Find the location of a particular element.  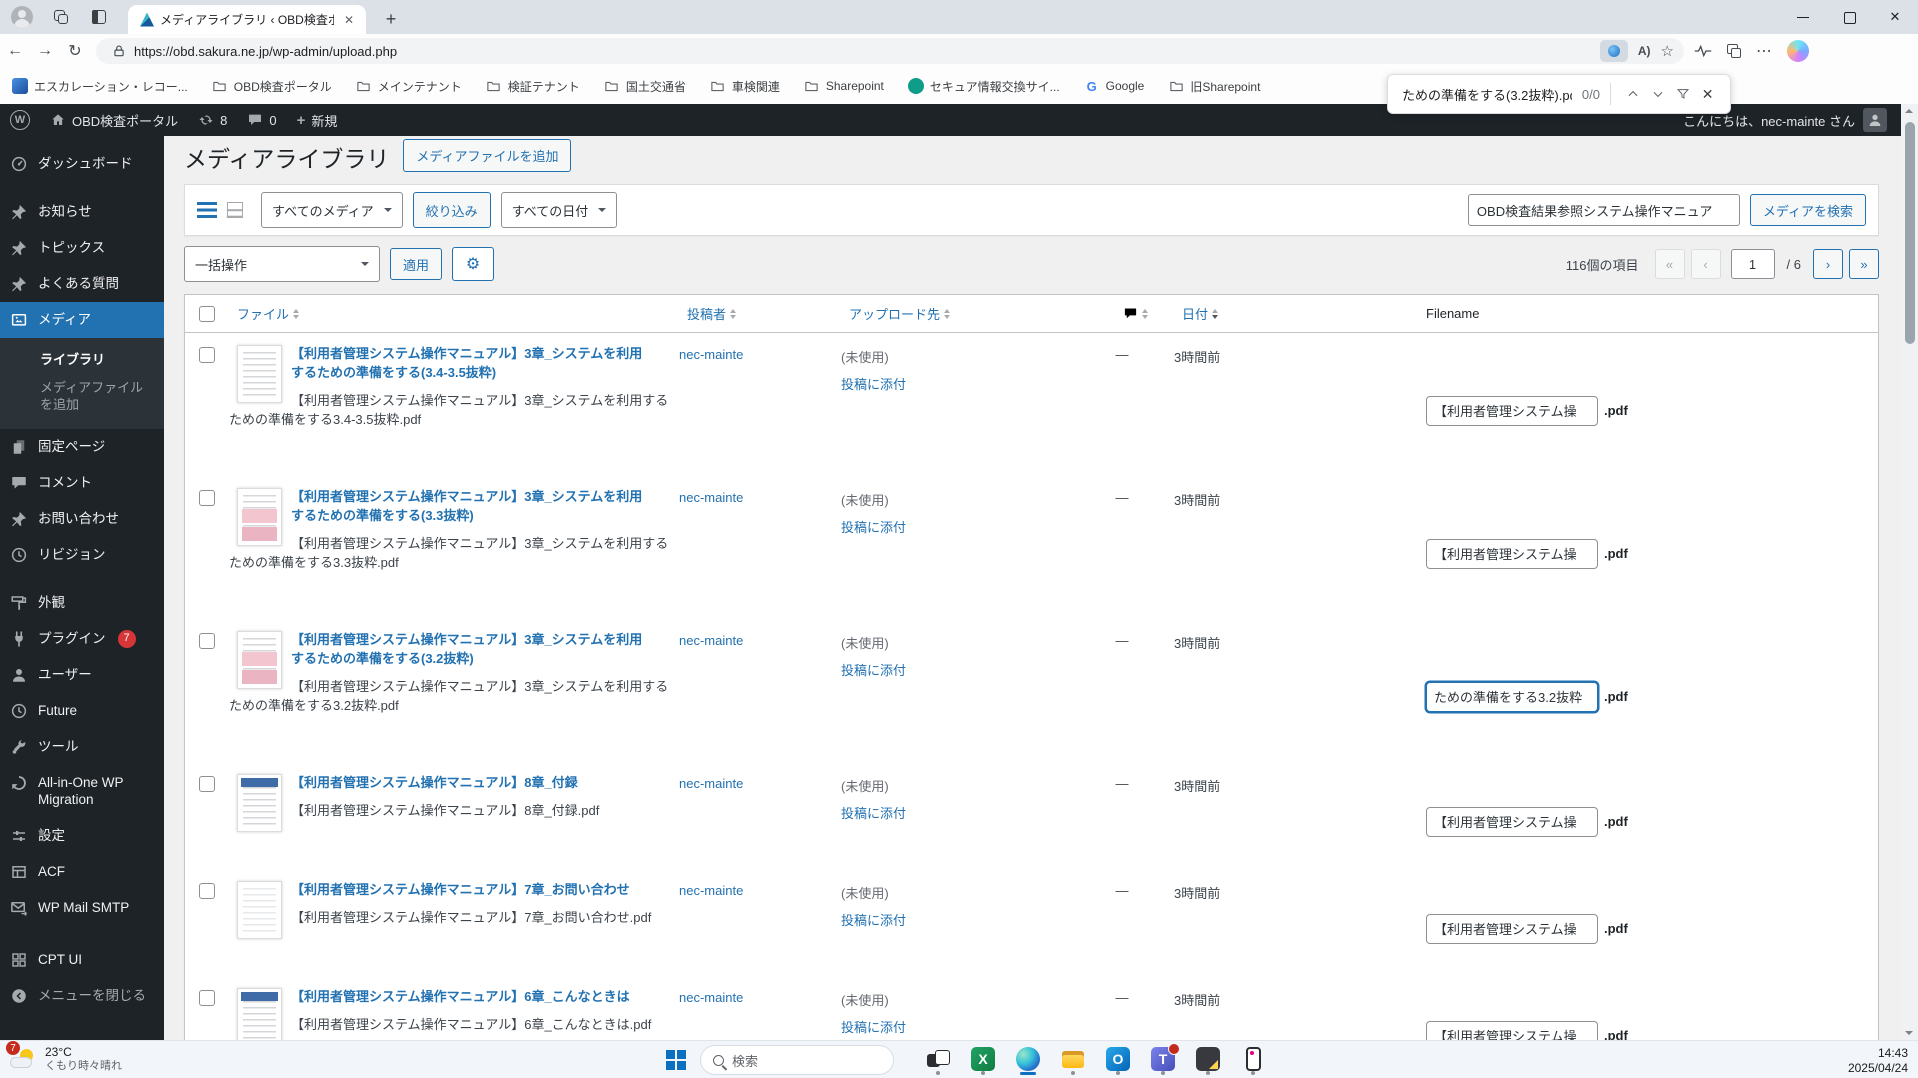

bookmark-item: 車検関連 is located at coordinates (745, 86).